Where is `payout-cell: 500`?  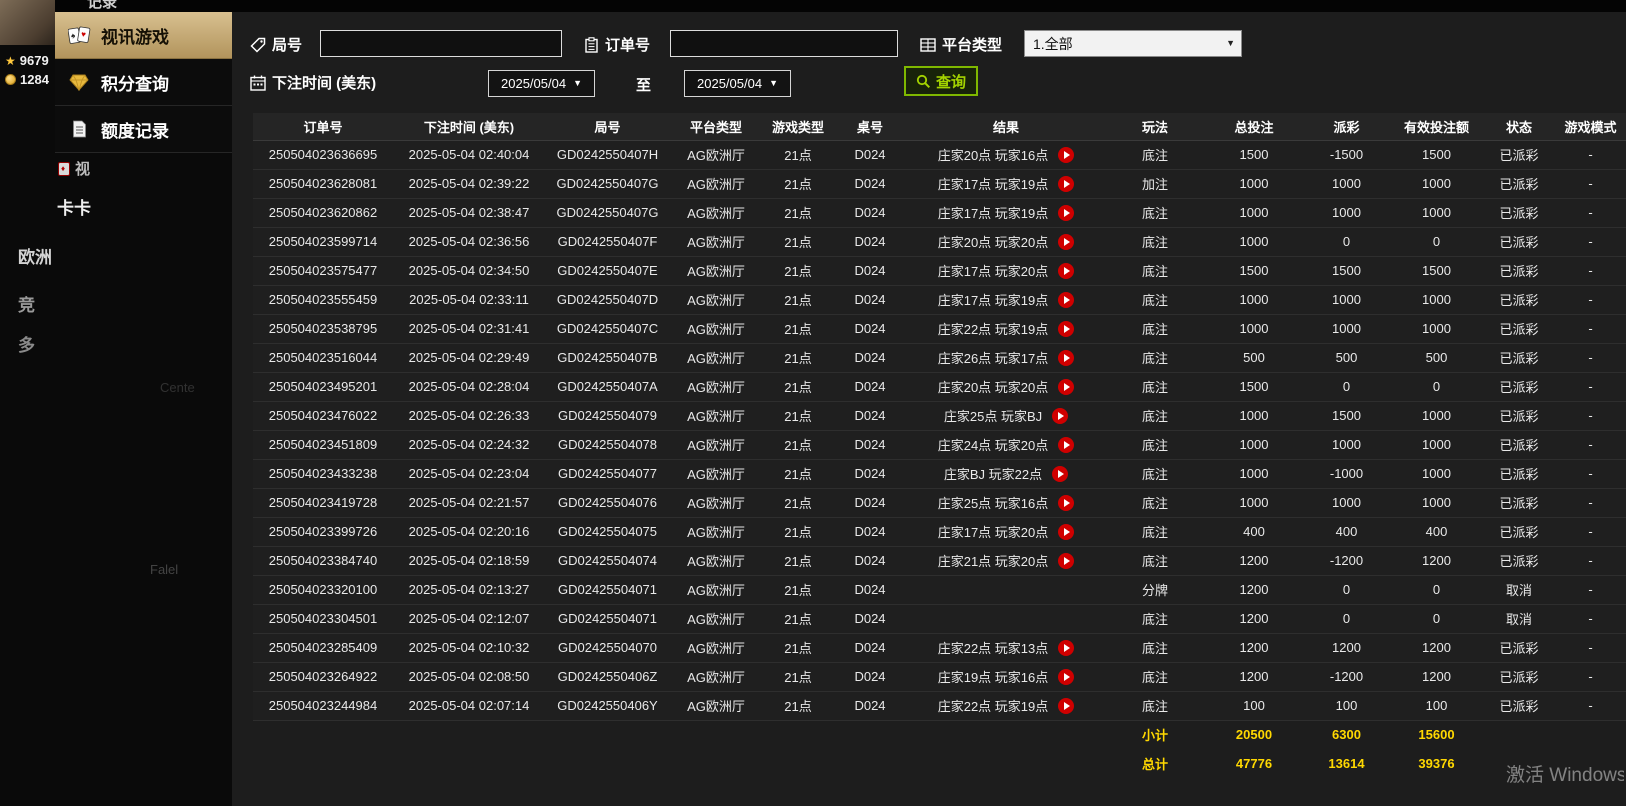 payout-cell: 500 is located at coordinates (1346, 358).